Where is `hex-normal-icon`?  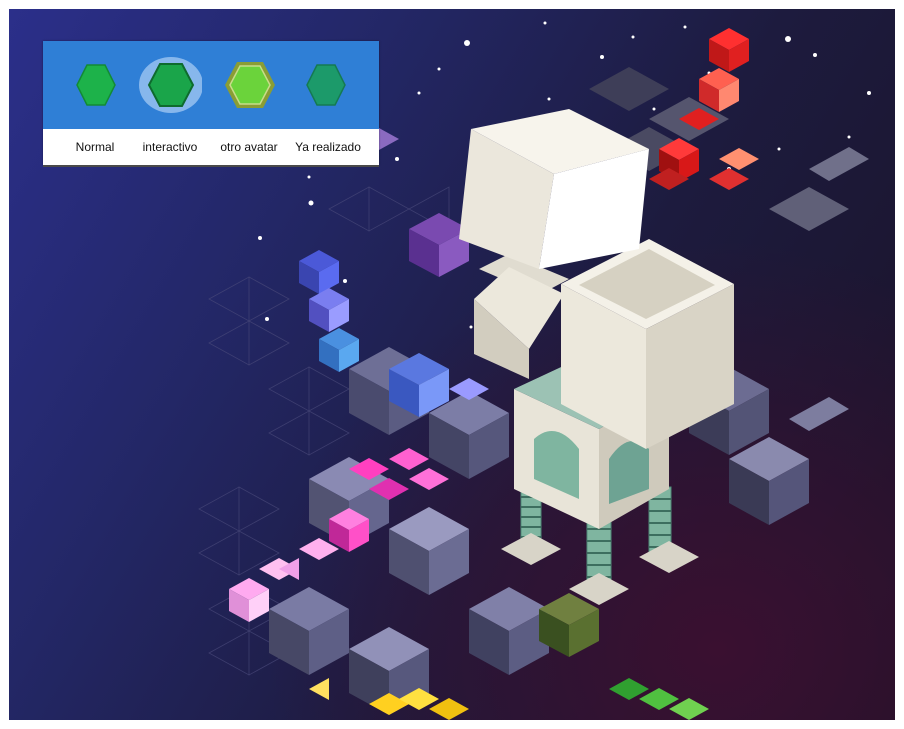 hex-normal-icon is located at coordinates (95, 85).